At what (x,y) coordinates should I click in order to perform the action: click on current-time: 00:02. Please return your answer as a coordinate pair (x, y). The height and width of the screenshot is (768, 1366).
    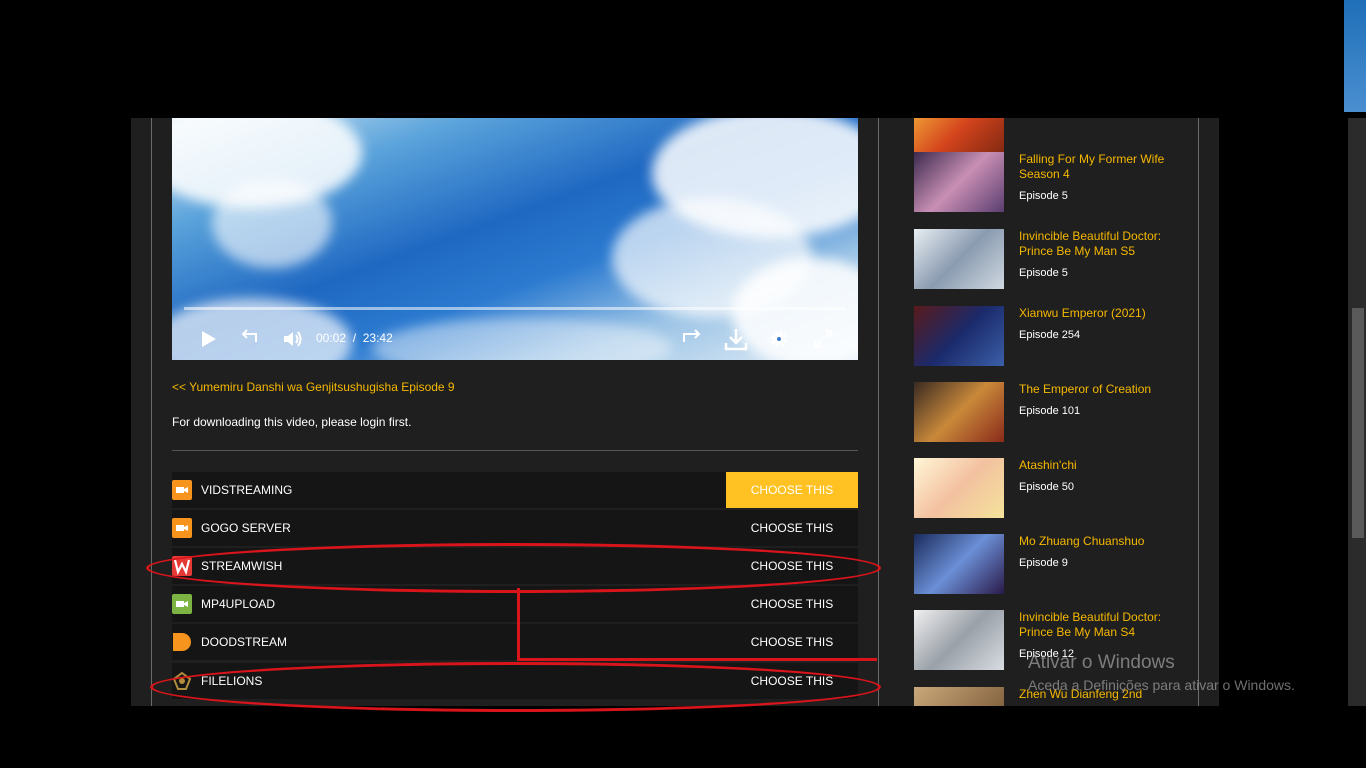
    Looking at the image, I should click on (331, 338).